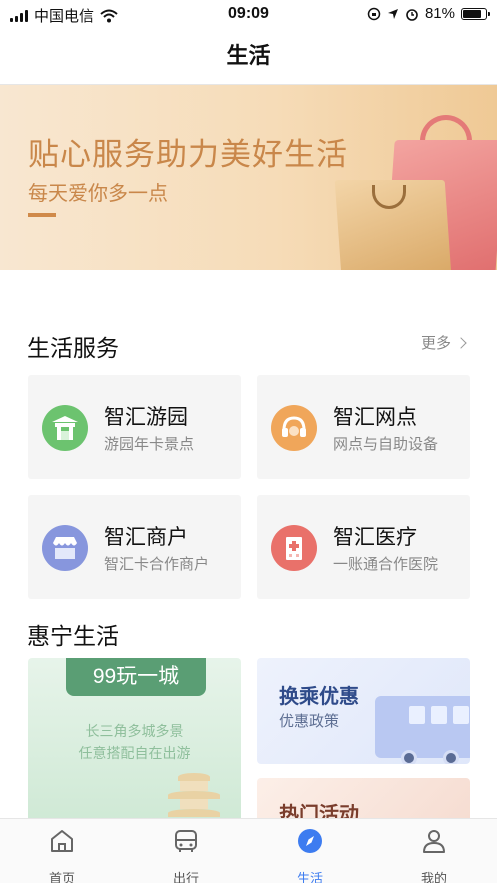 The height and width of the screenshot is (883, 497). I want to click on pagoda-icon, so click(194, 798).